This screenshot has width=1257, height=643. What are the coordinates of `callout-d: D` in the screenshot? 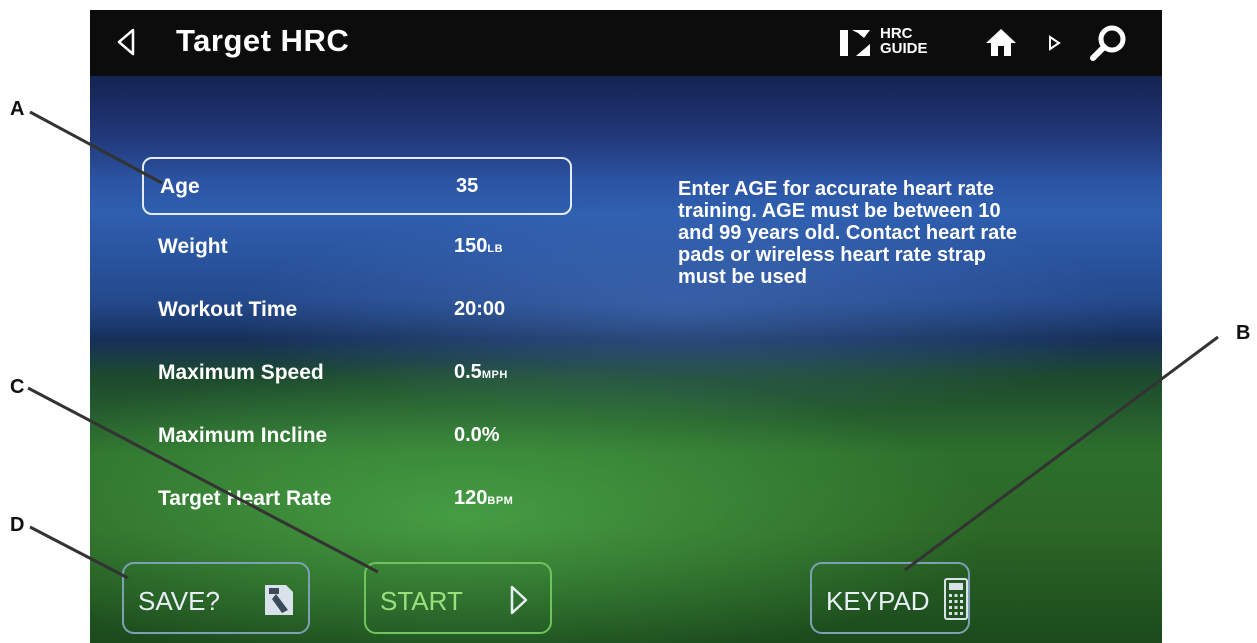 It's located at (17, 525).